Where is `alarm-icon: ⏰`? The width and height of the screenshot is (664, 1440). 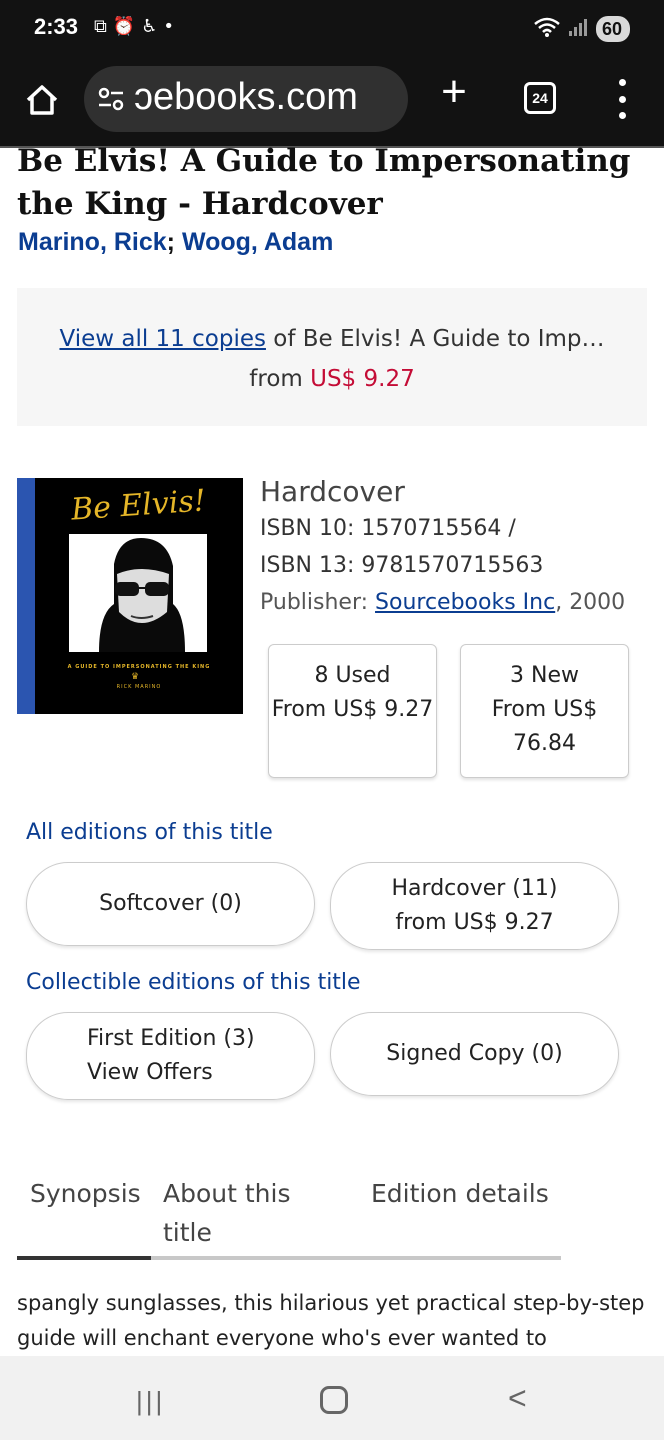
alarm-icon: ⏰ is located at coordinates (127, 26).